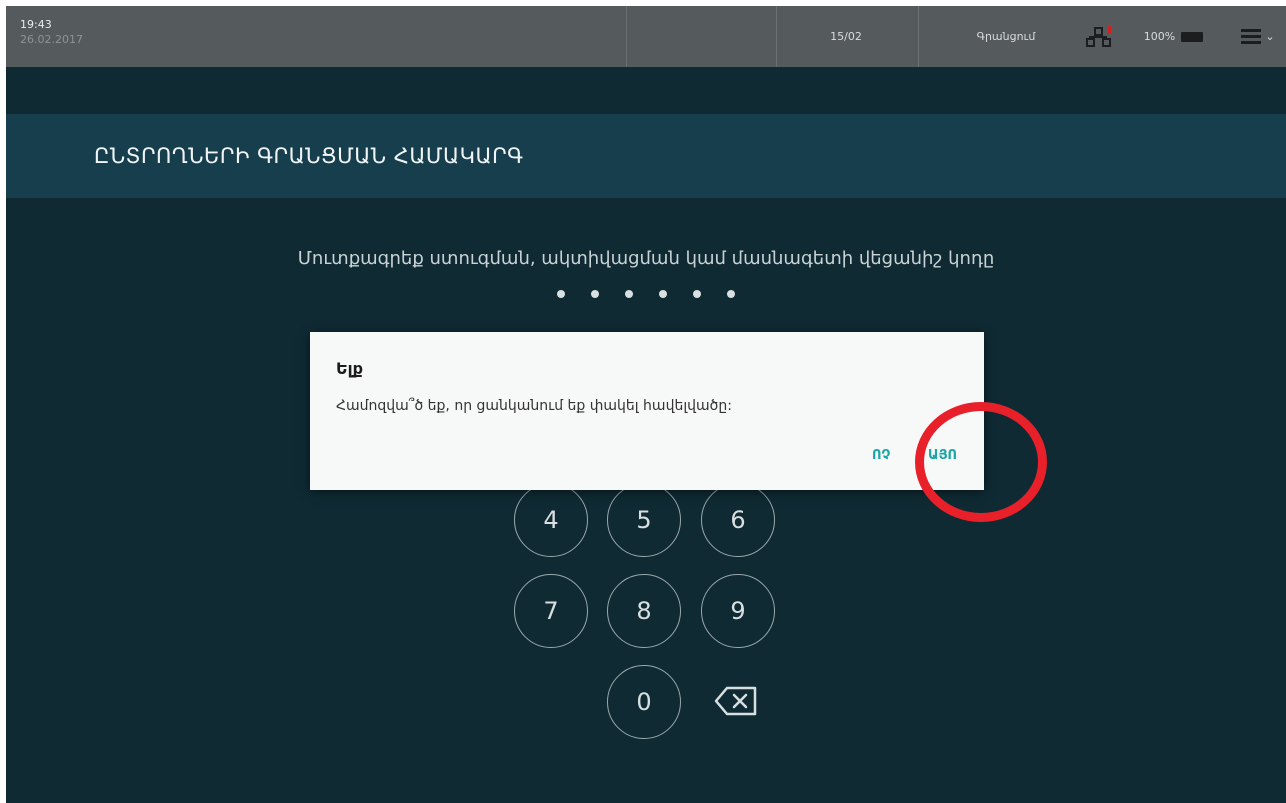 Image resolution: width=1286 pixels, height=803 pixels. I want to click on status-date: 26.02.2017, so click(51, 39).